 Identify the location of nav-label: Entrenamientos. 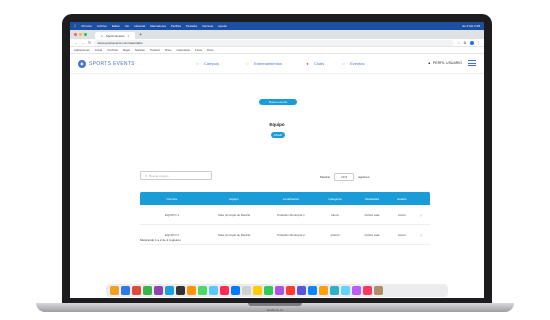
(268, 63).